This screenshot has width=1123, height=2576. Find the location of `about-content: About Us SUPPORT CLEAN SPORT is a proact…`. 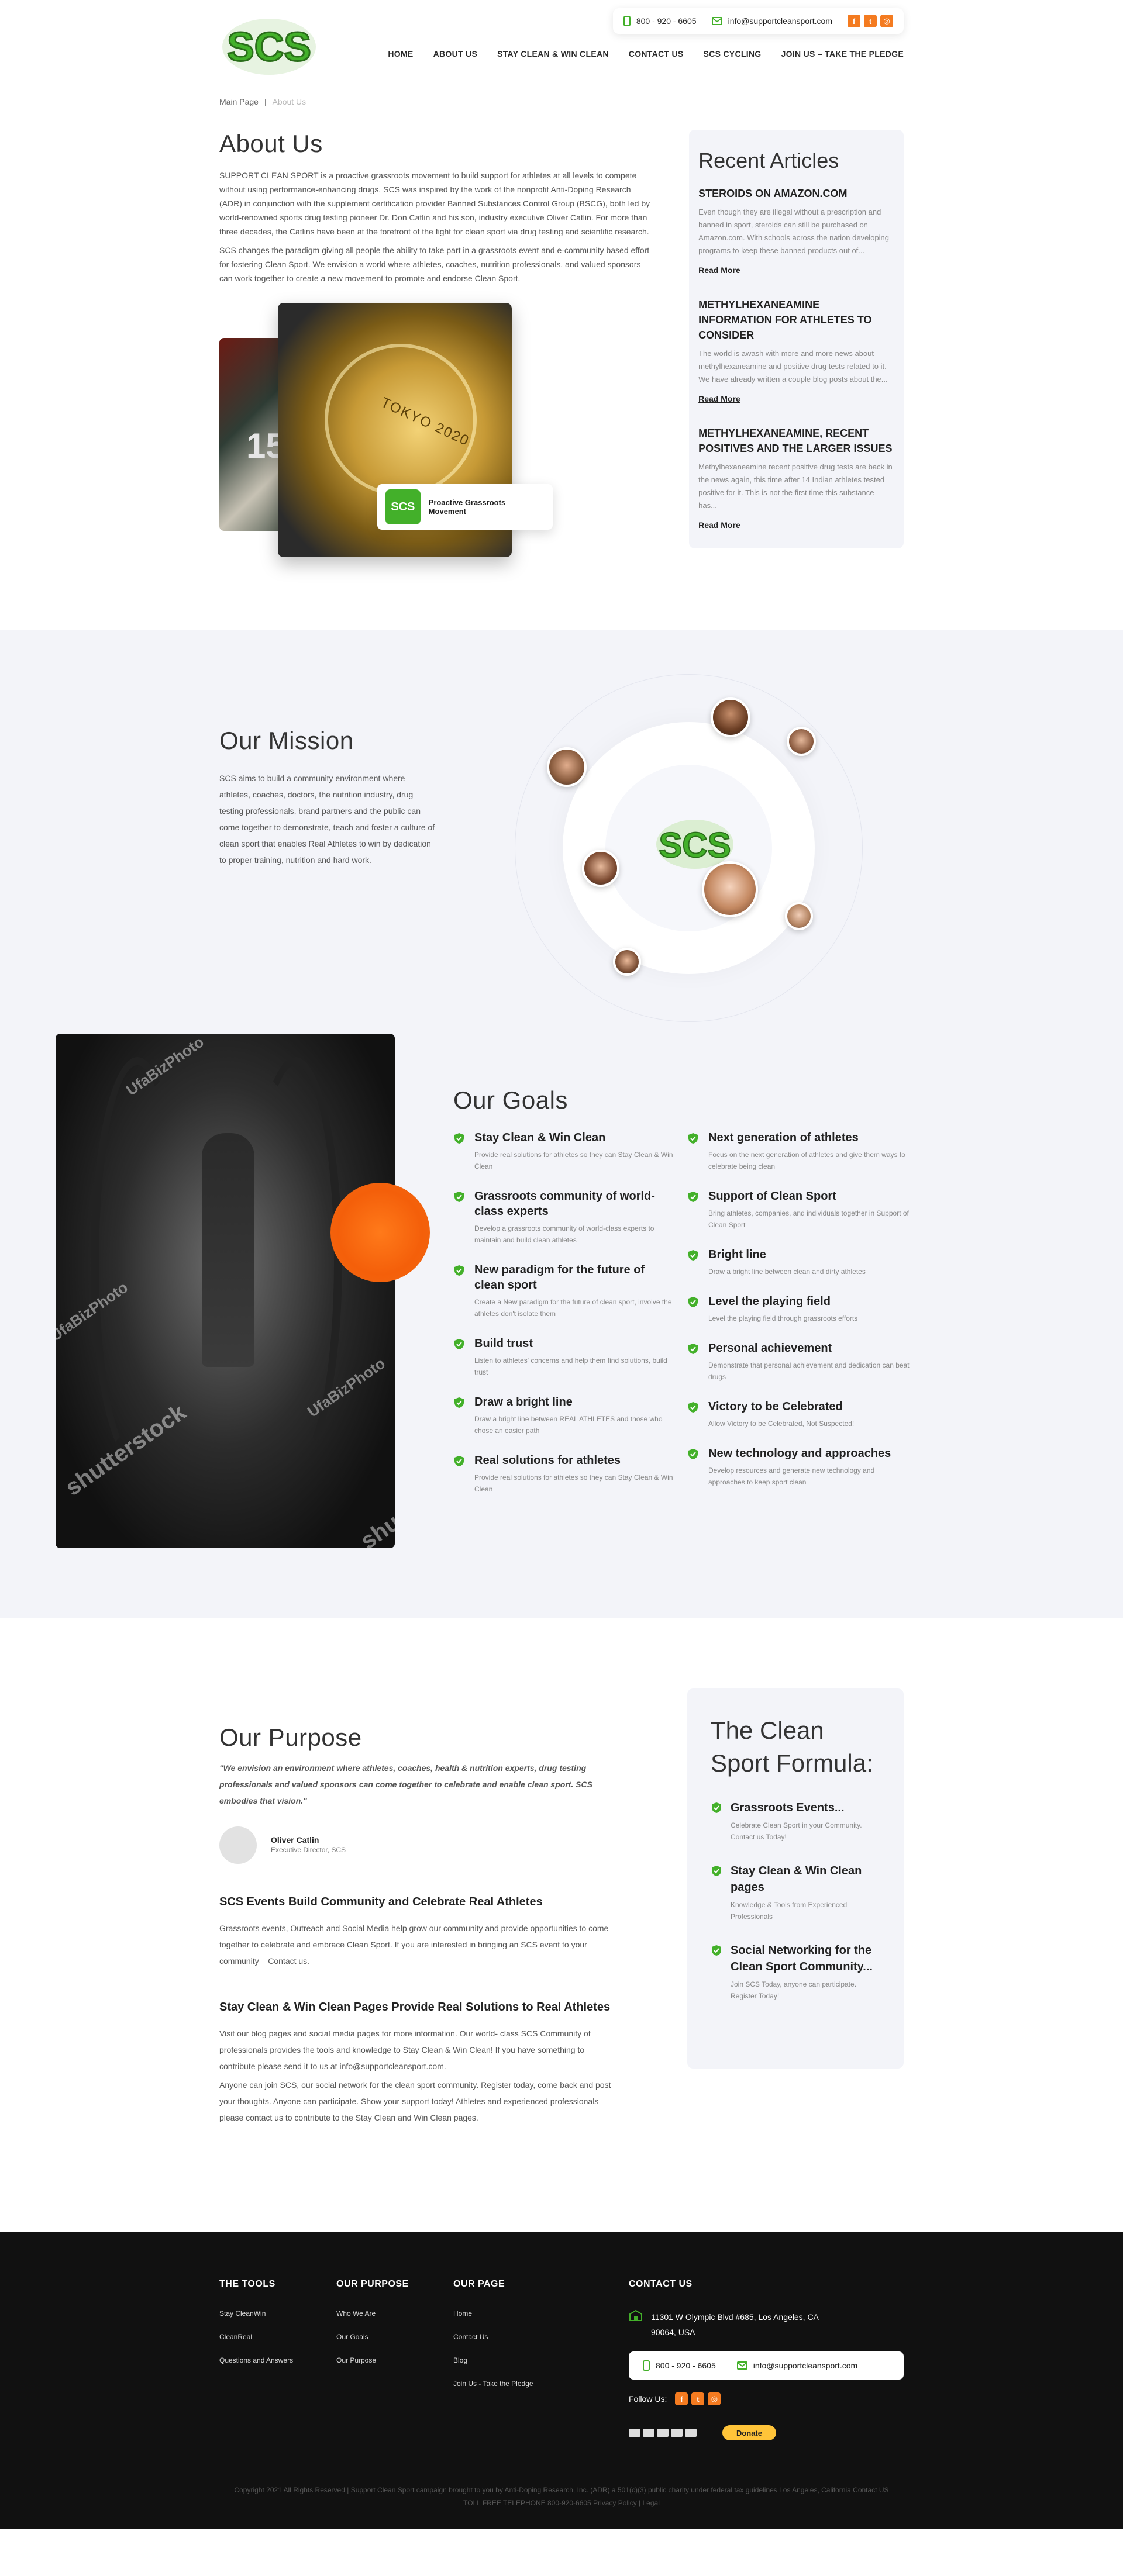

about-content: About Us SUPPORT CLEAN SPORT is a proact… is located at coordinates (436, 345).